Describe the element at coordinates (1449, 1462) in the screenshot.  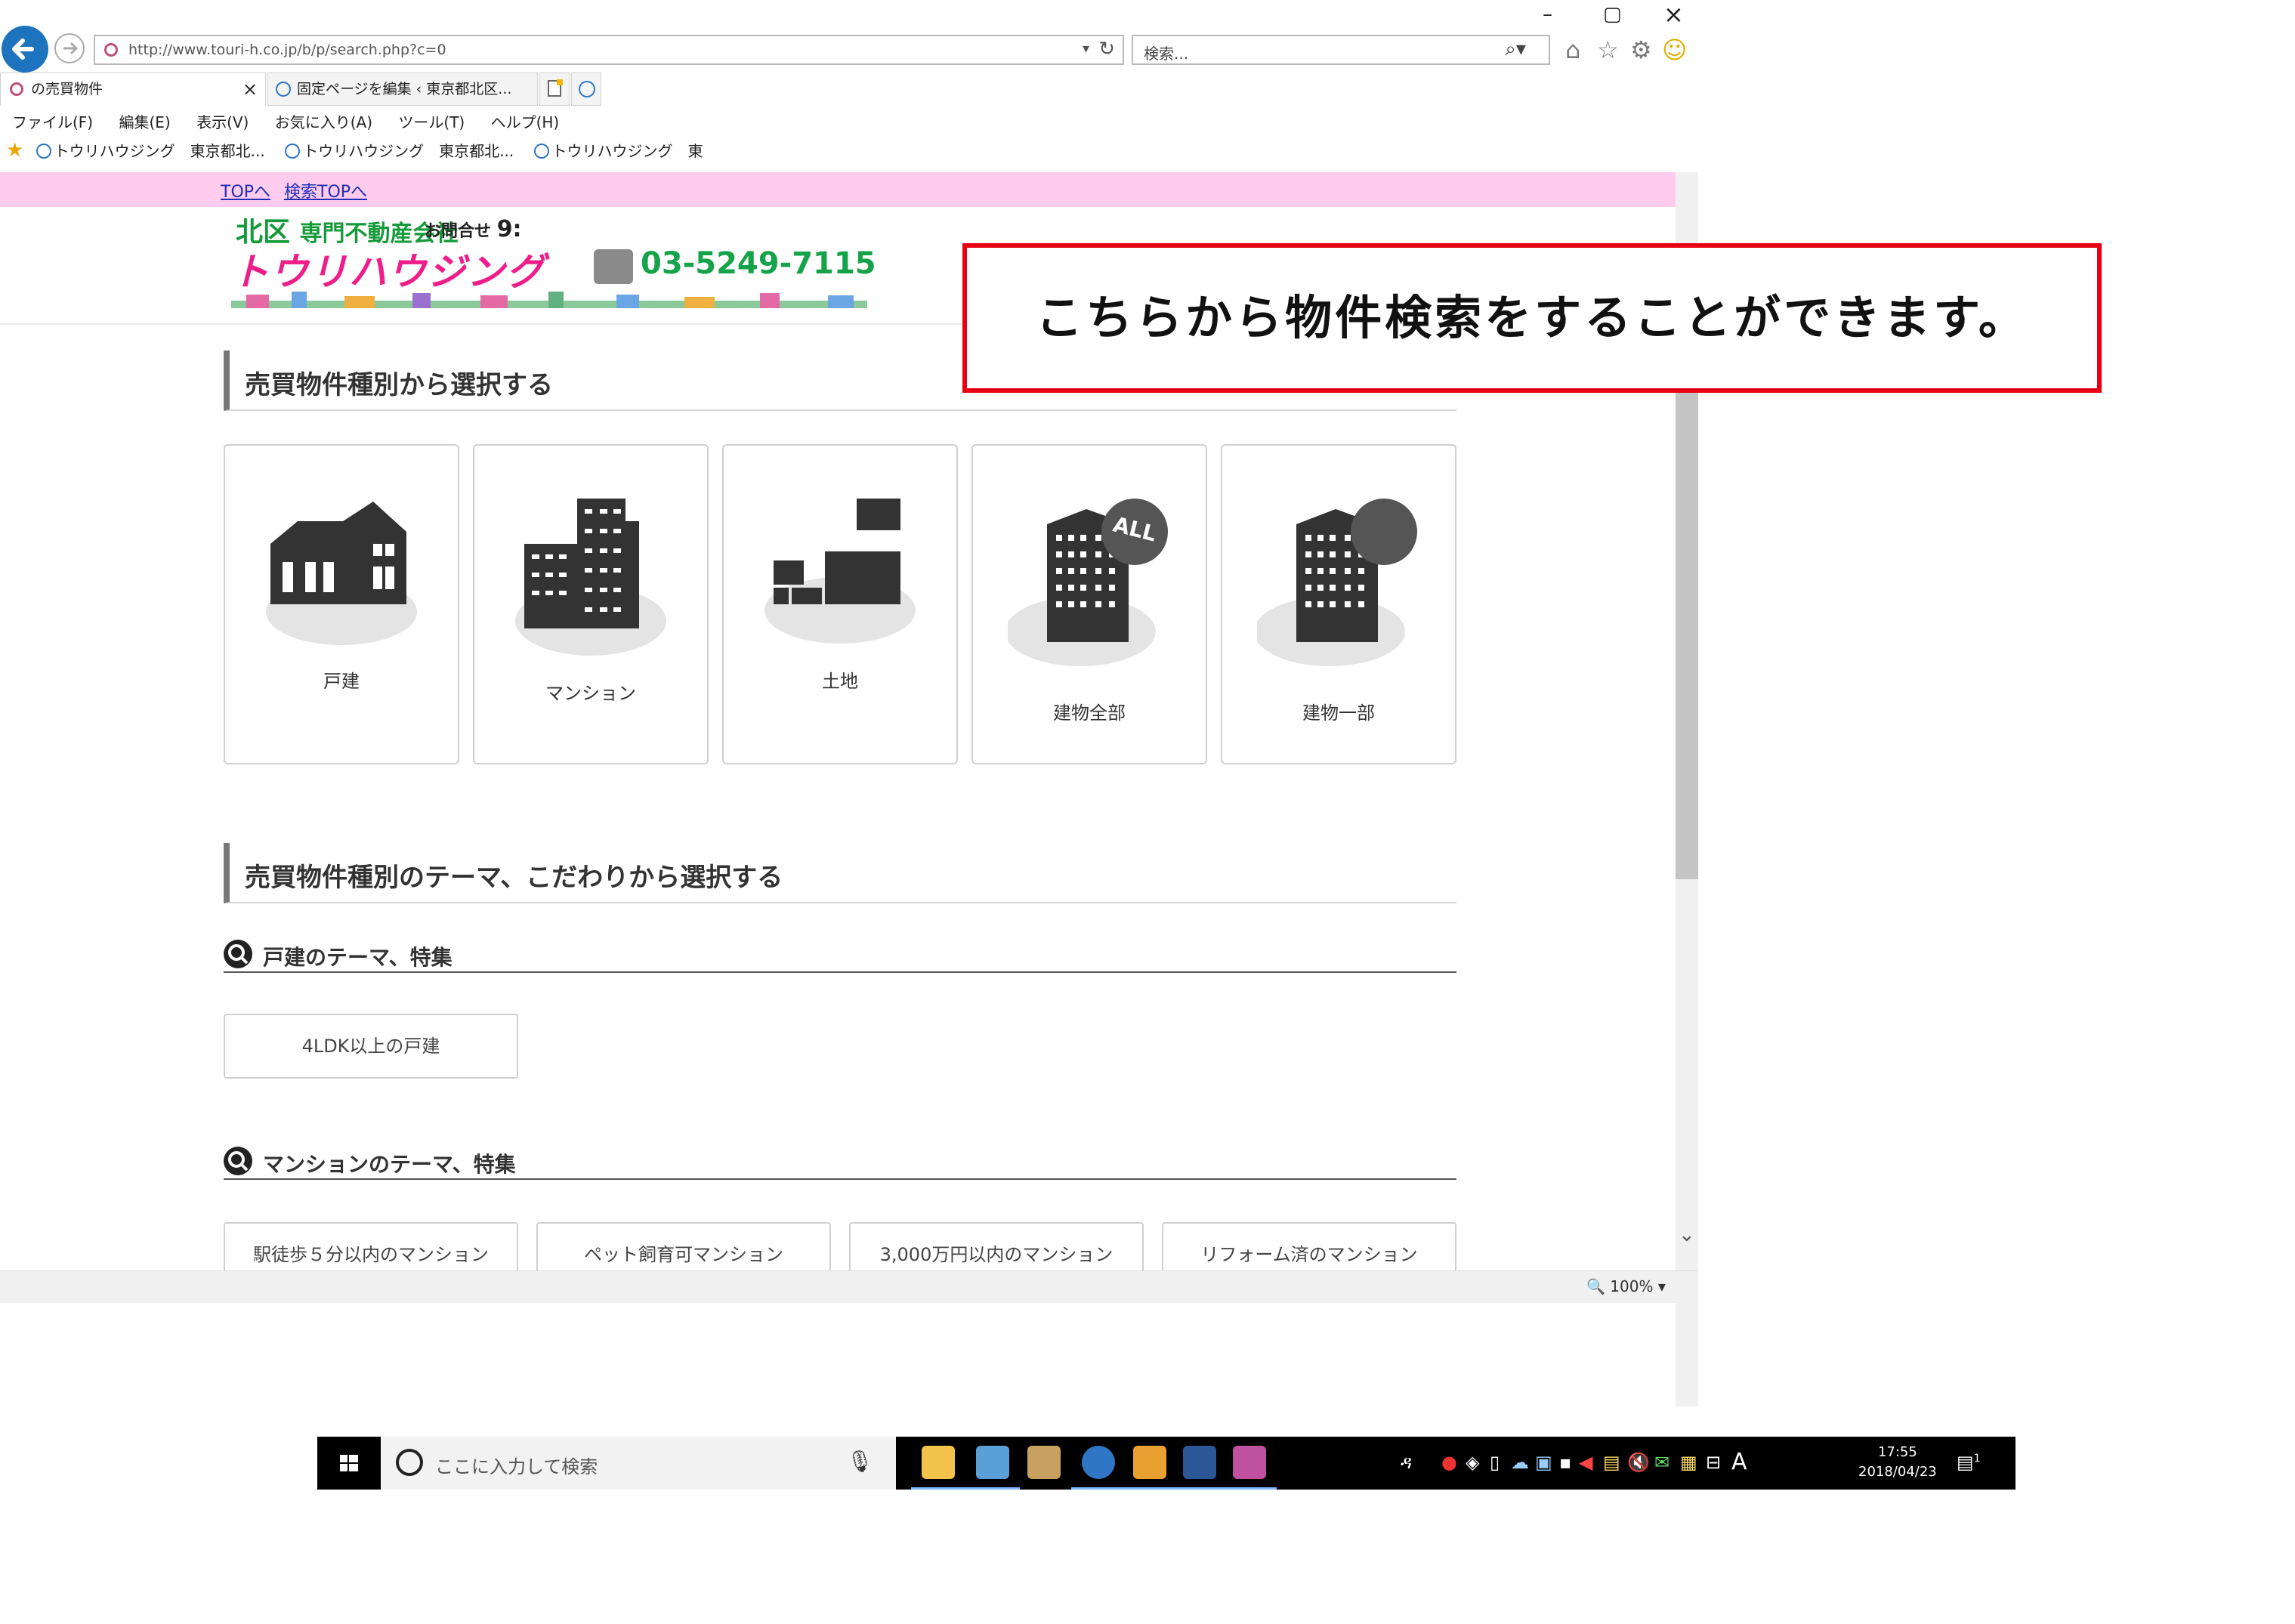
I see `antivirus-icon: ●` at that location.